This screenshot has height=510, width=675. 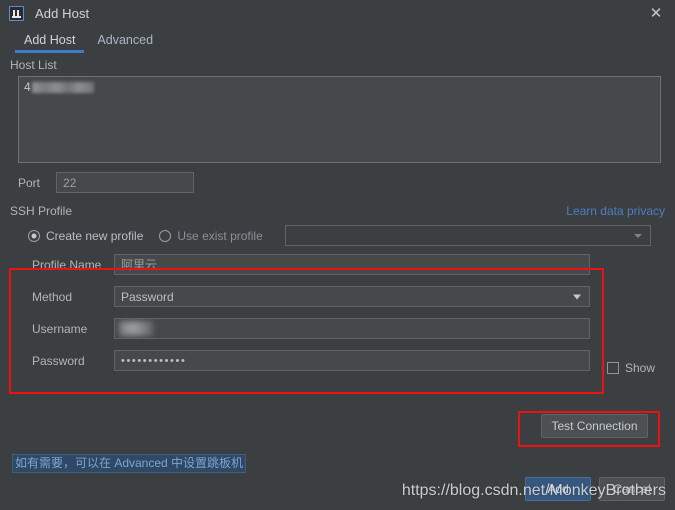 I want to click on existing-profile-dropdown, so click(x=467, y=235).